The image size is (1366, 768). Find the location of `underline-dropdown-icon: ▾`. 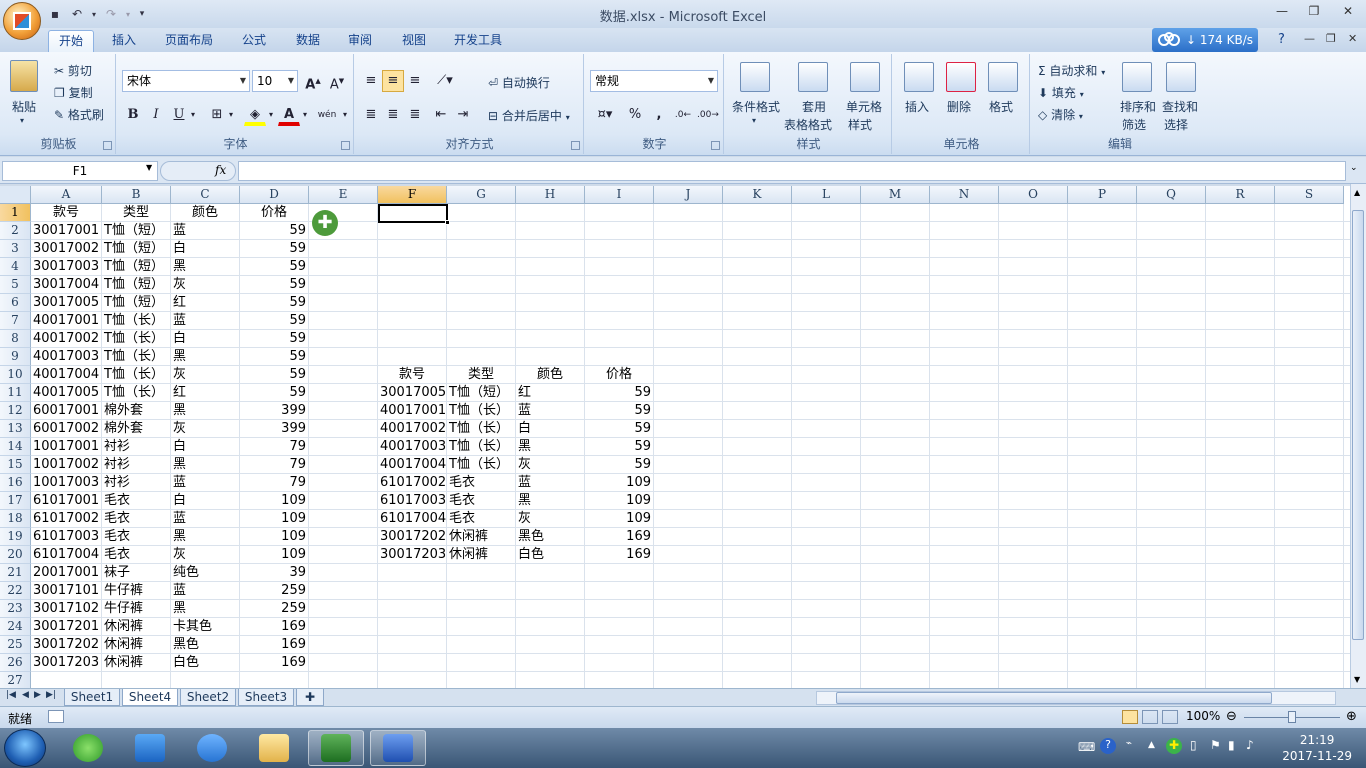

underline-dropdown-icon: ▾ is located at coordinates (193, 115).